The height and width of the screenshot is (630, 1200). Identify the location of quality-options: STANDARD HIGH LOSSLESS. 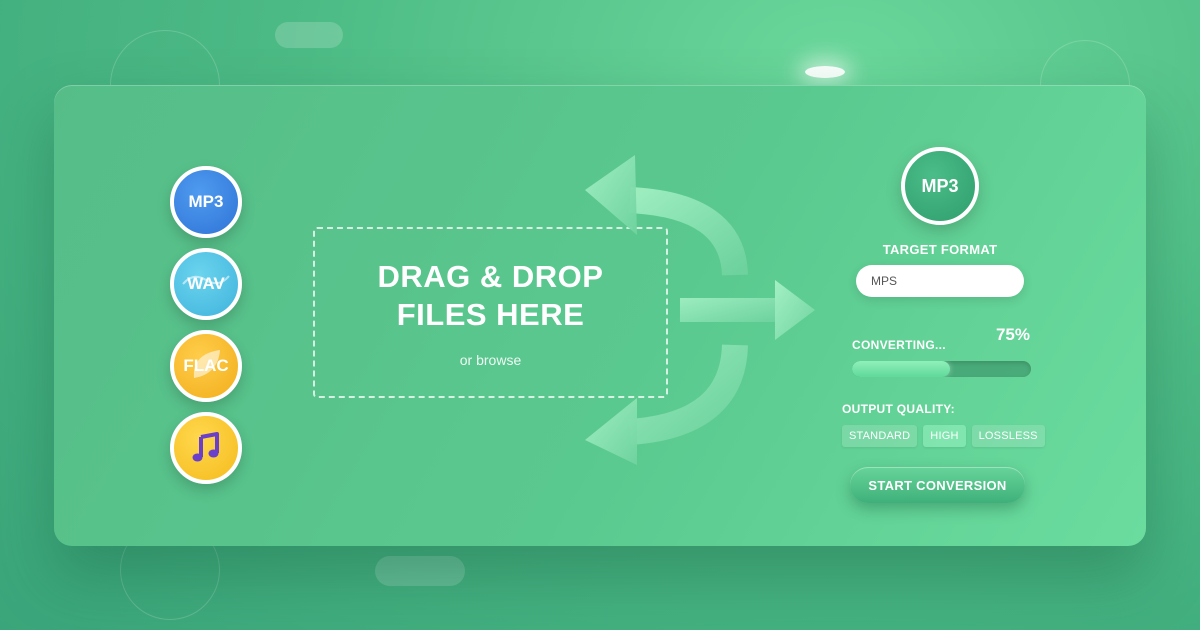
(943, 436).